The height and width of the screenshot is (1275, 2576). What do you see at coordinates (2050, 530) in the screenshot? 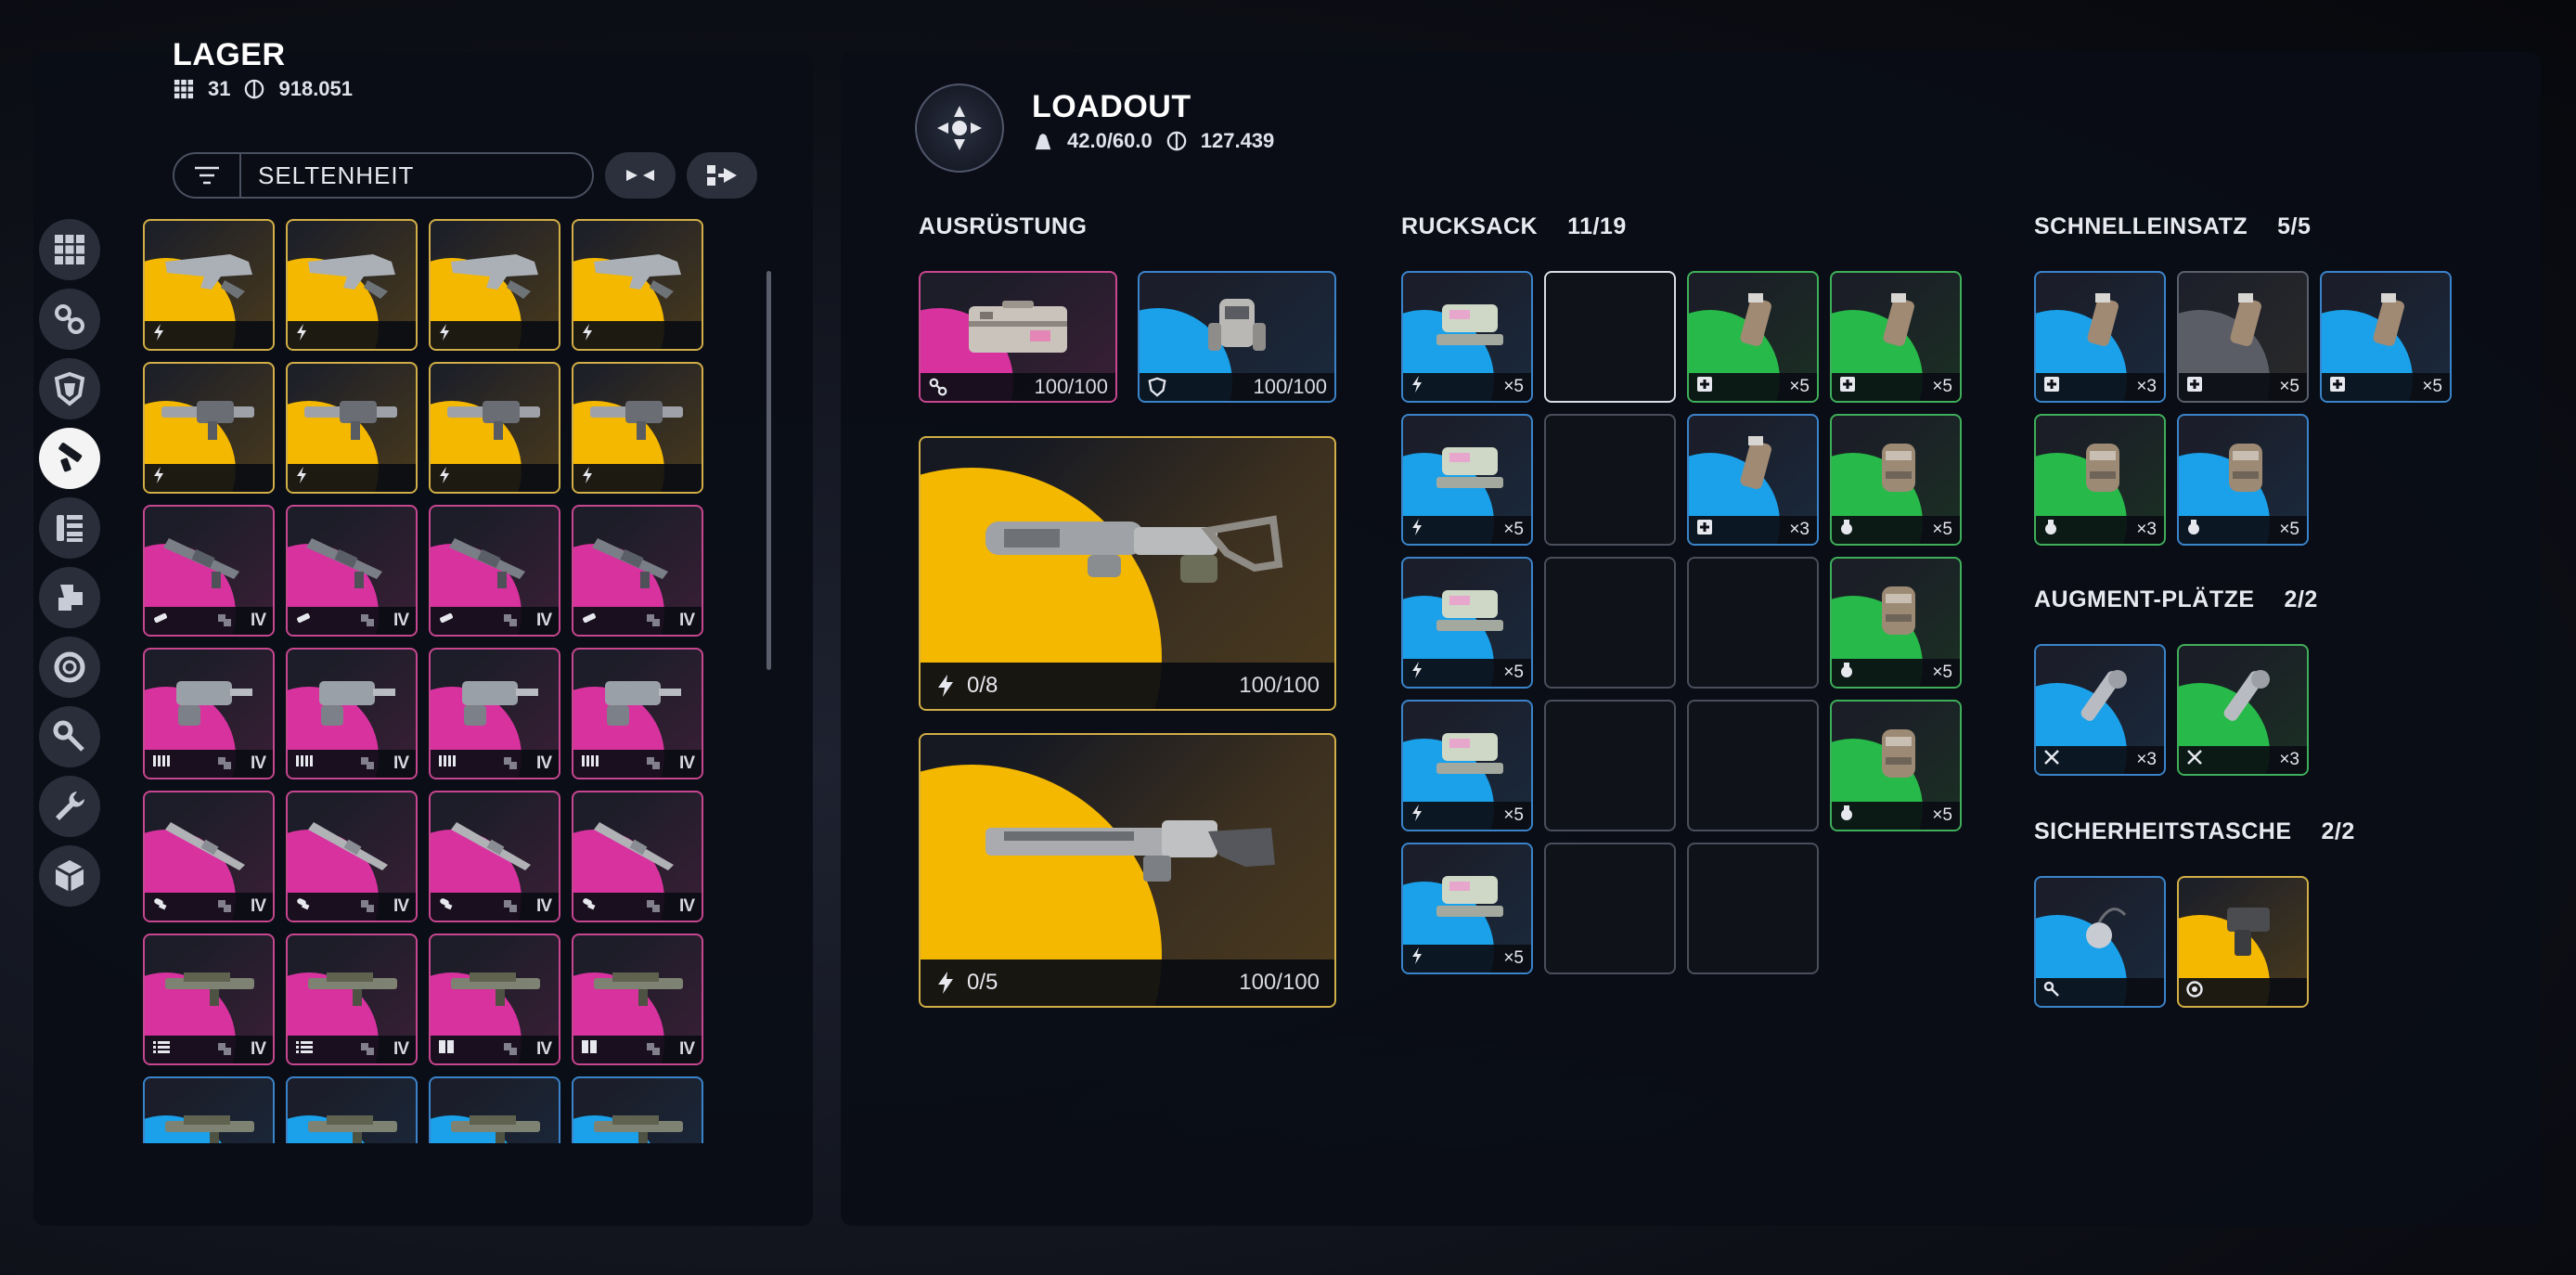
I see `grenade-icon` at bounding box center [2050, 530].